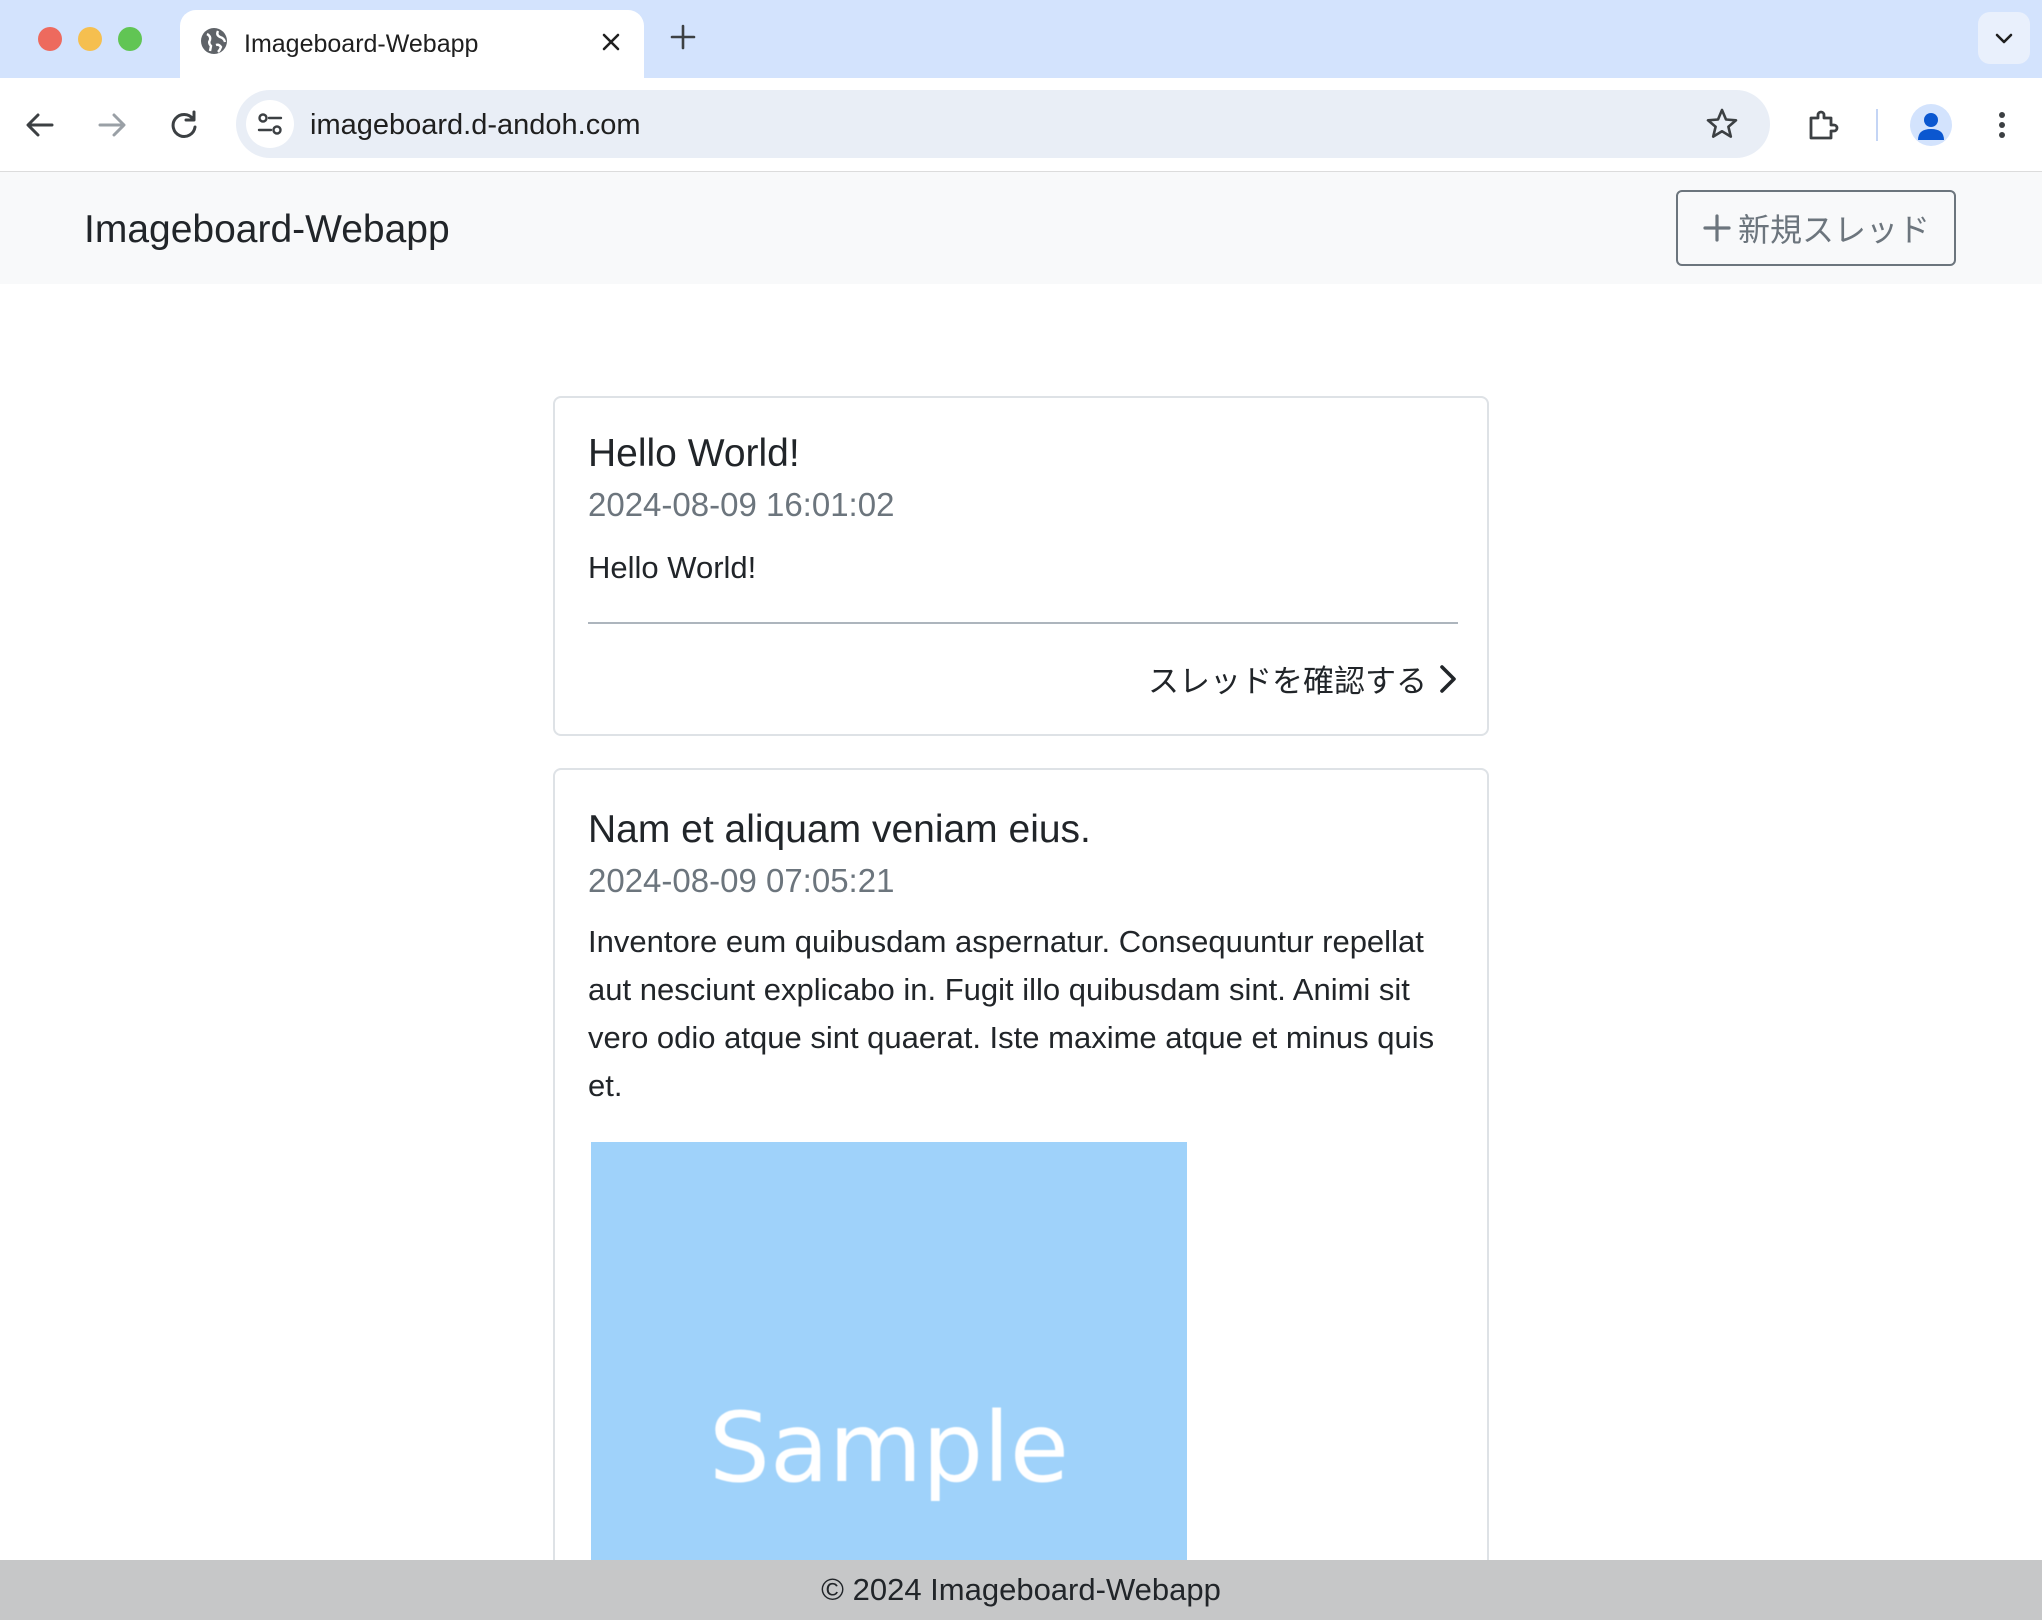  Describe the element at coordinates (112, 125) in the screenshot. I see `forward-arrow-icon` at that location.